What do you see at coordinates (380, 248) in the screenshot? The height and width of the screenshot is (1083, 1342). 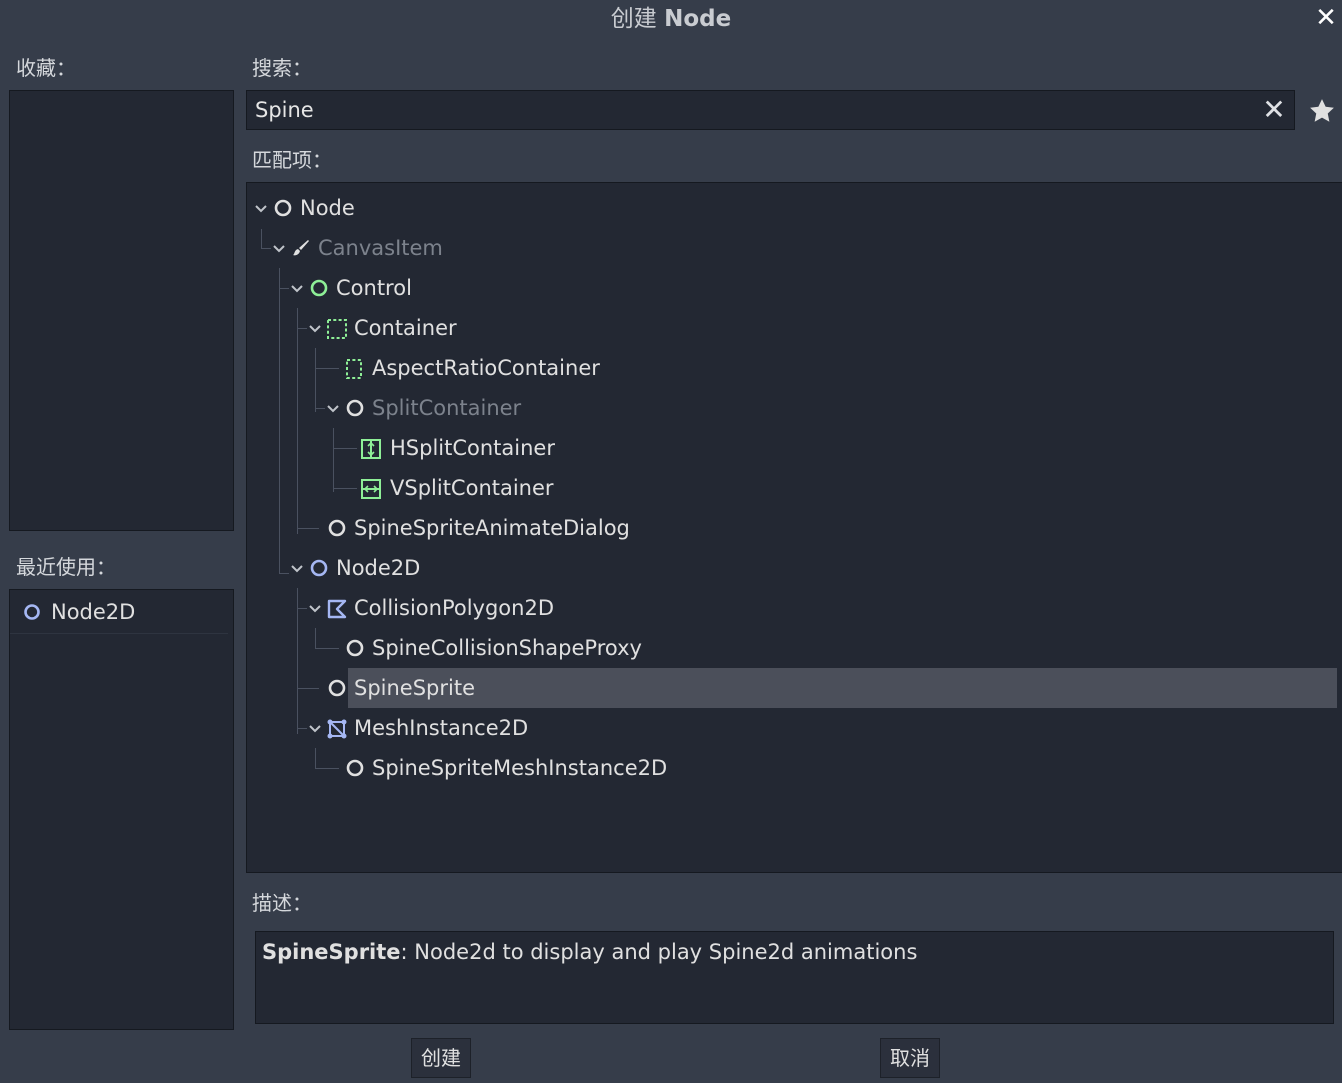 I see `tree-item-label: CanvasItem` at bounding box center [380, 248].